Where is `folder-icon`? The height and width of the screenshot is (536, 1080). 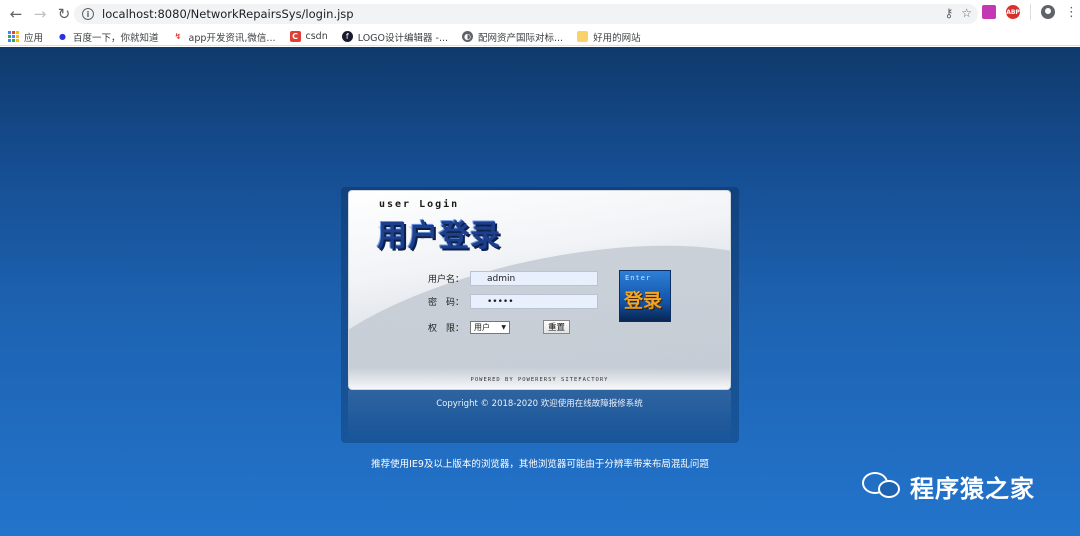
folder-icon is located at coordinates (583, 36).